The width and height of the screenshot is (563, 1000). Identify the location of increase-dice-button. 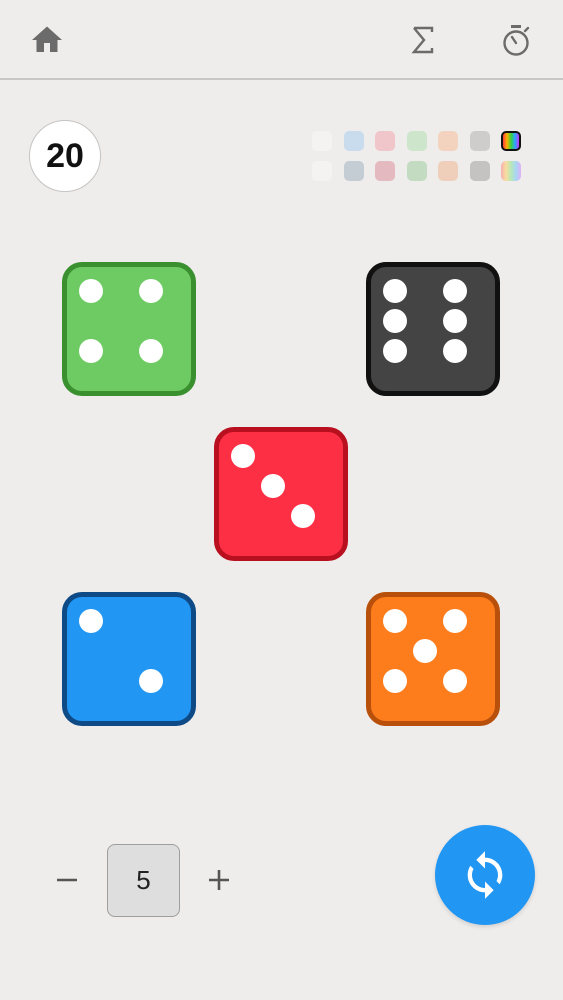
(219, 880).